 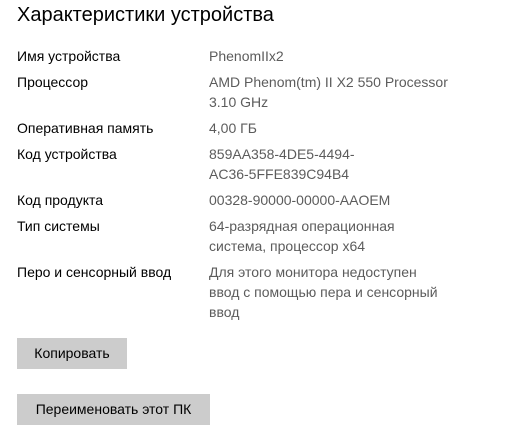 What do you see at coordinates (145, 15) in the screenshot?
I see `section-title: Характеристики устройства` at bounding box center [145, 15].